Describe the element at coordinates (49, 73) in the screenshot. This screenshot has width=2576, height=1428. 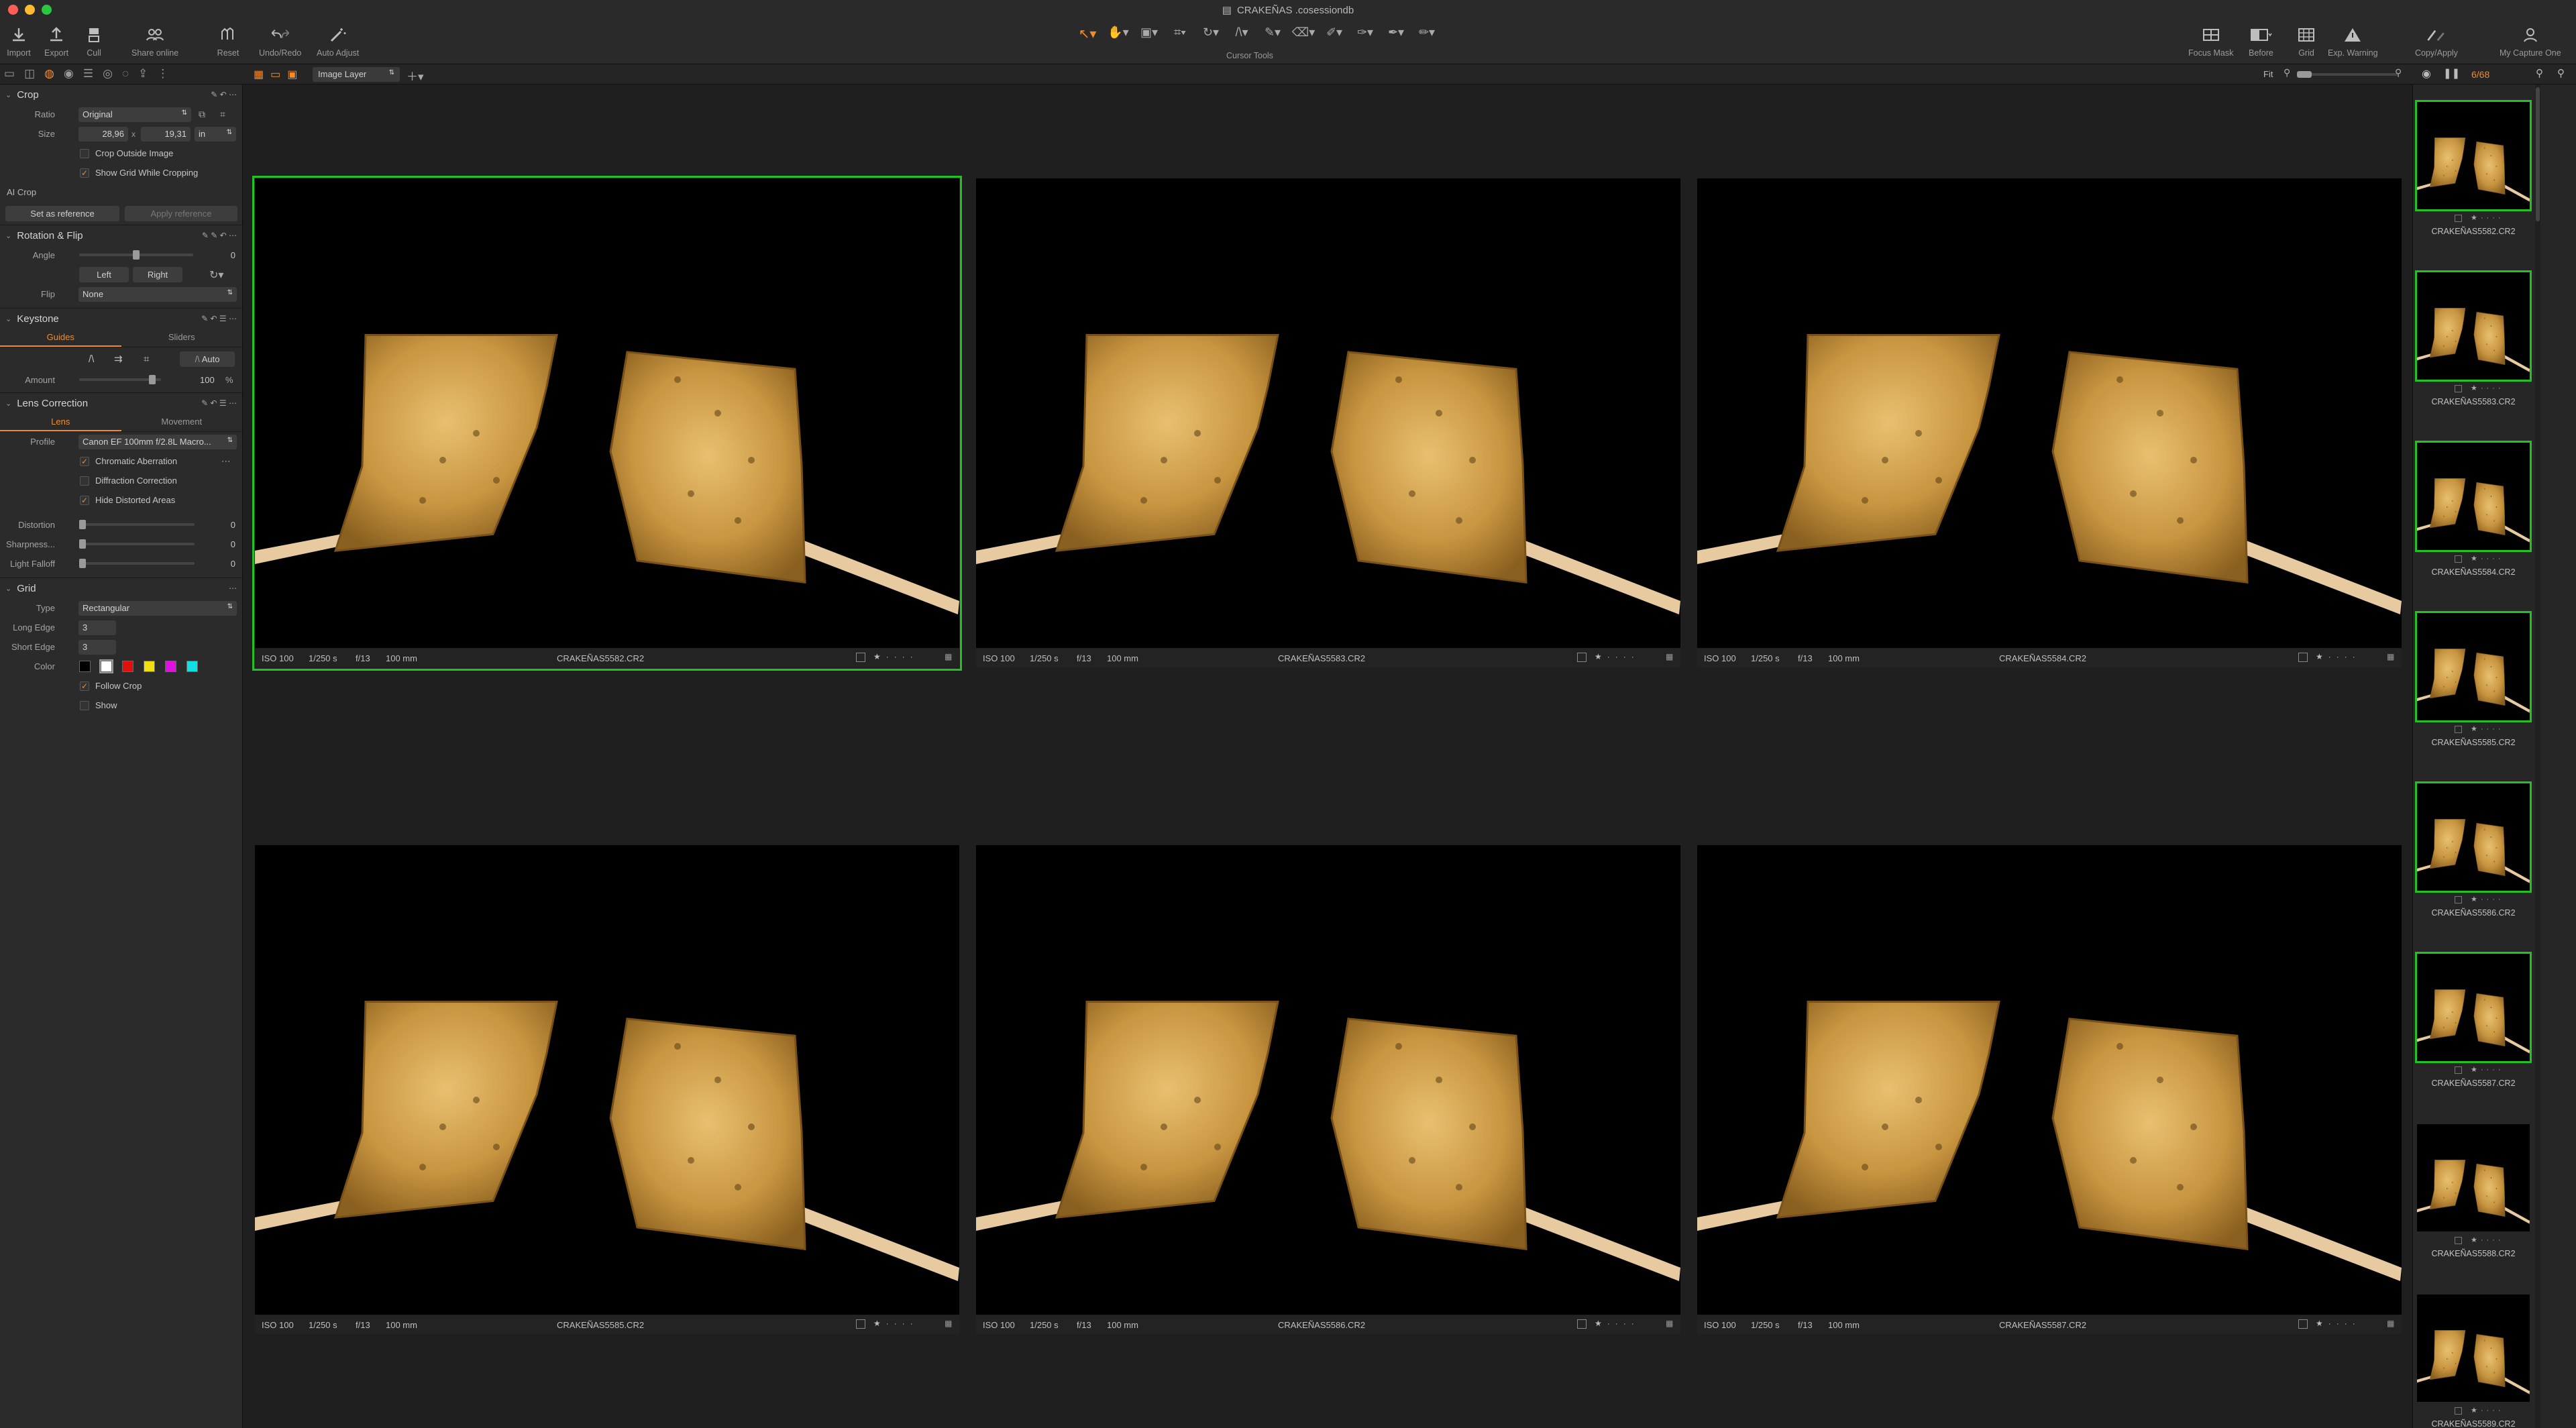
I see `lens-tab-icon: ◍` at that location.